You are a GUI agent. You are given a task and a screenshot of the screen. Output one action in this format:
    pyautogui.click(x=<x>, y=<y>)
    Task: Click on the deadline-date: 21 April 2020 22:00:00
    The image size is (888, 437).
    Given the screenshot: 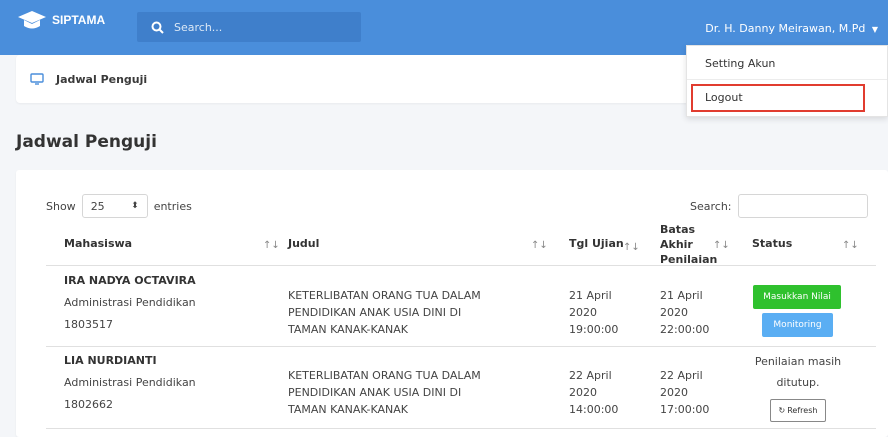 What is the action you would take?
    pyautogui.click(x=684, y=312)
    